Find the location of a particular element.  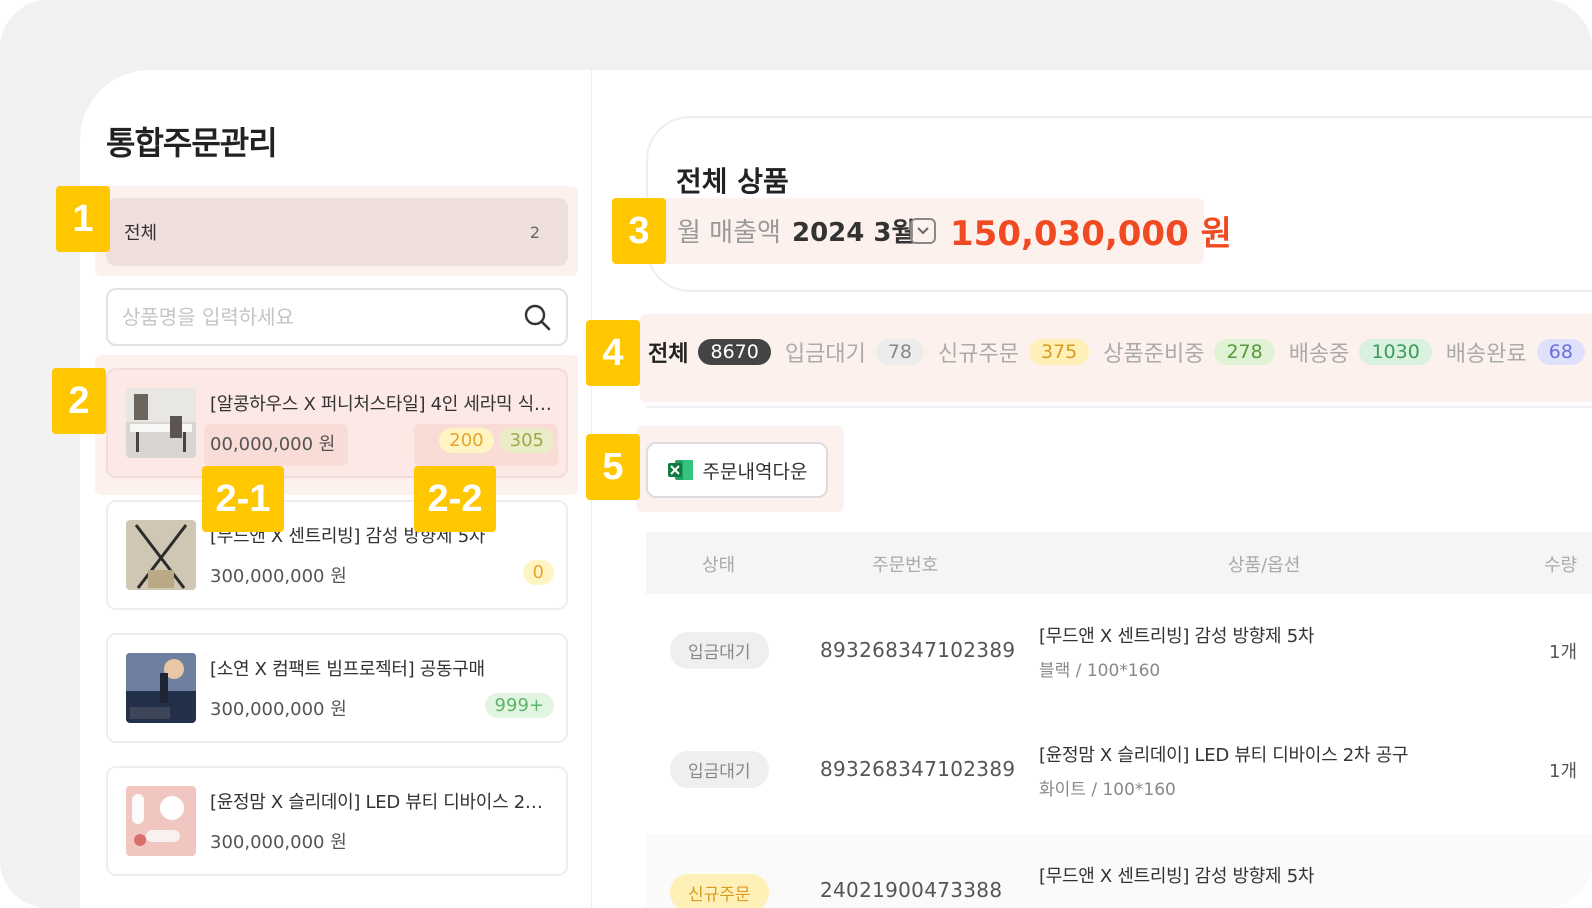

product-thumbnail-beauty-device is located at coordinates (161, 821).